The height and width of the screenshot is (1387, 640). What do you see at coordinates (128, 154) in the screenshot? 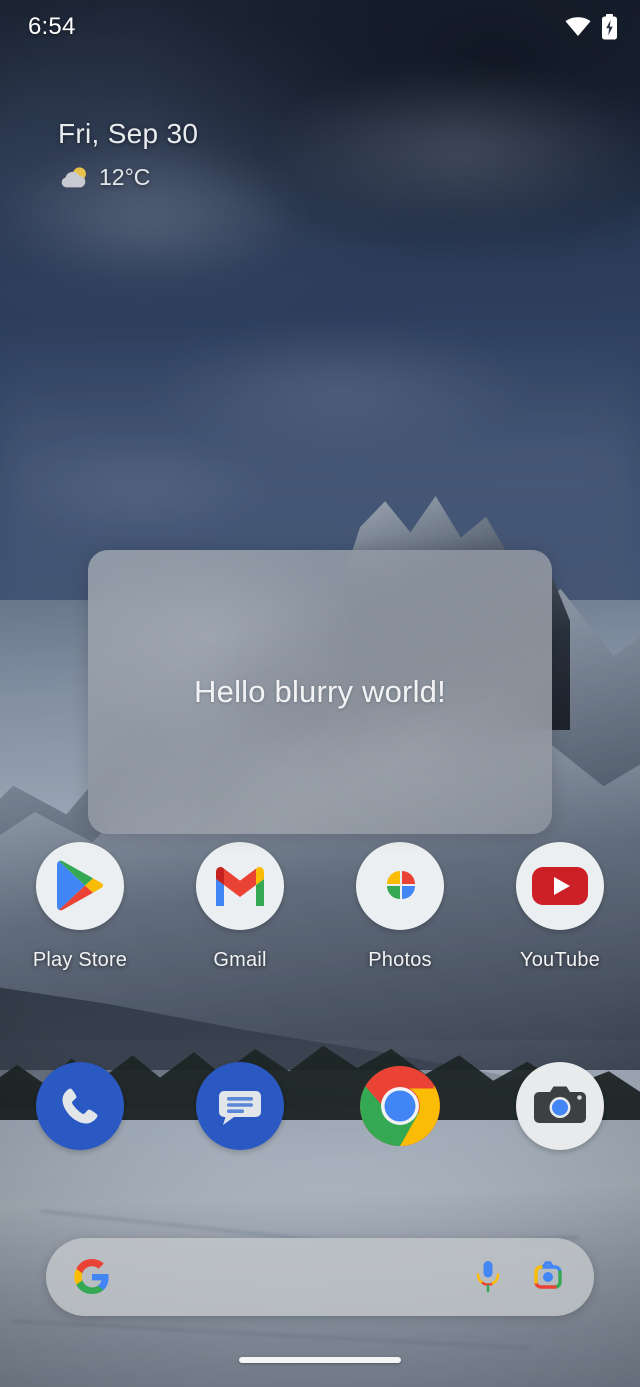
I see `smartspace-widget: Fri, Sep 30 12°C` at bounding box center [128, 154].